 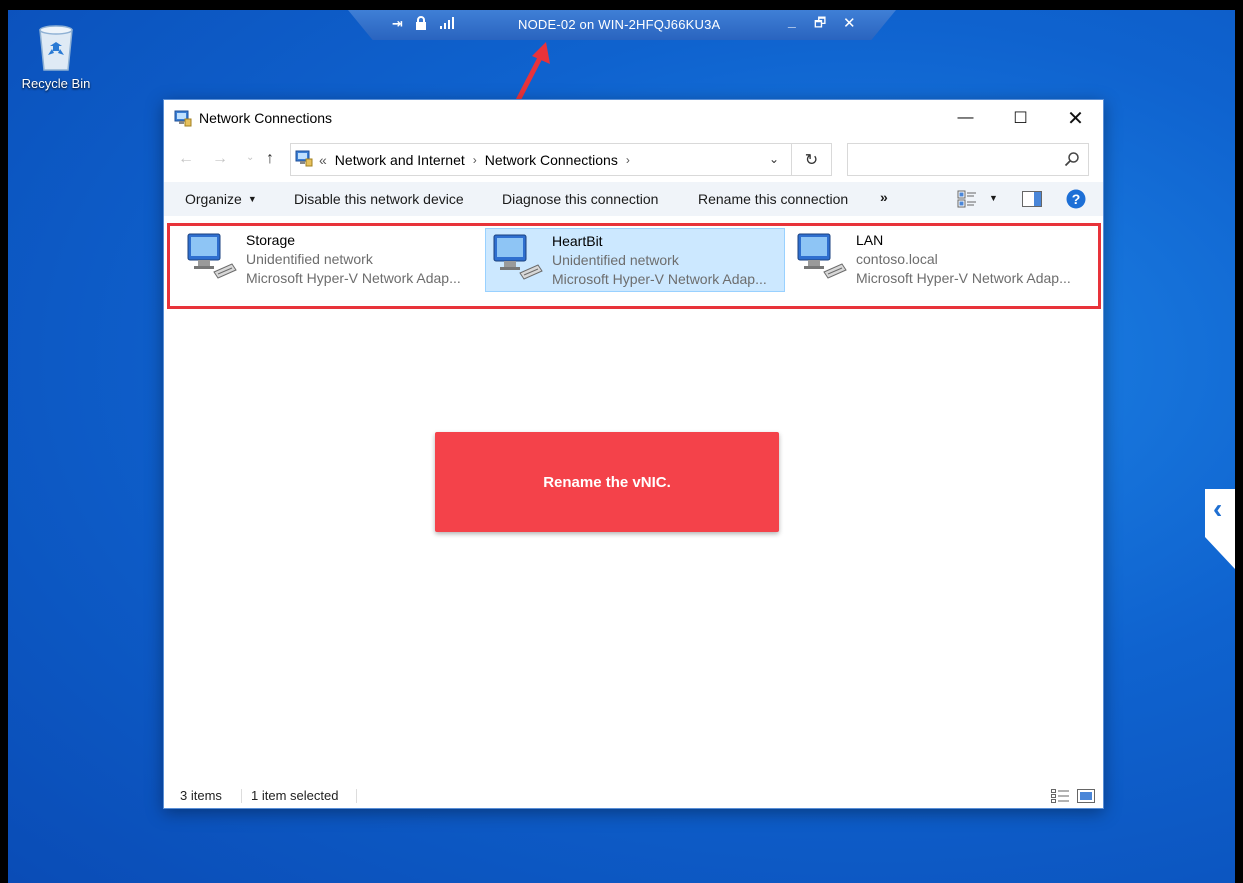 I want to click on recycle-bin-shortcut: Recycle Bin, so click(x=56, y=56).